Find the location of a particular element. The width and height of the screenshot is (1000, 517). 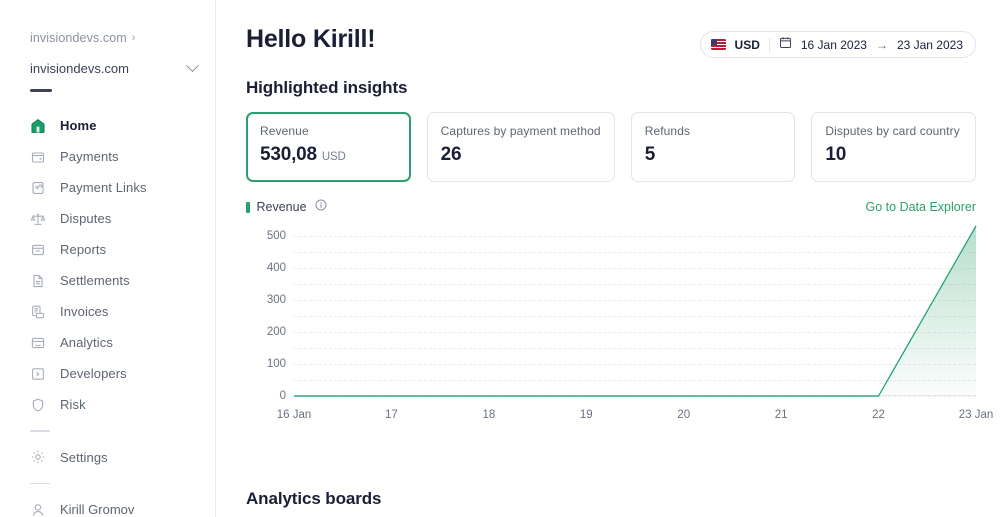

chart-legend: Revenue is located at coordinates (286, 207).